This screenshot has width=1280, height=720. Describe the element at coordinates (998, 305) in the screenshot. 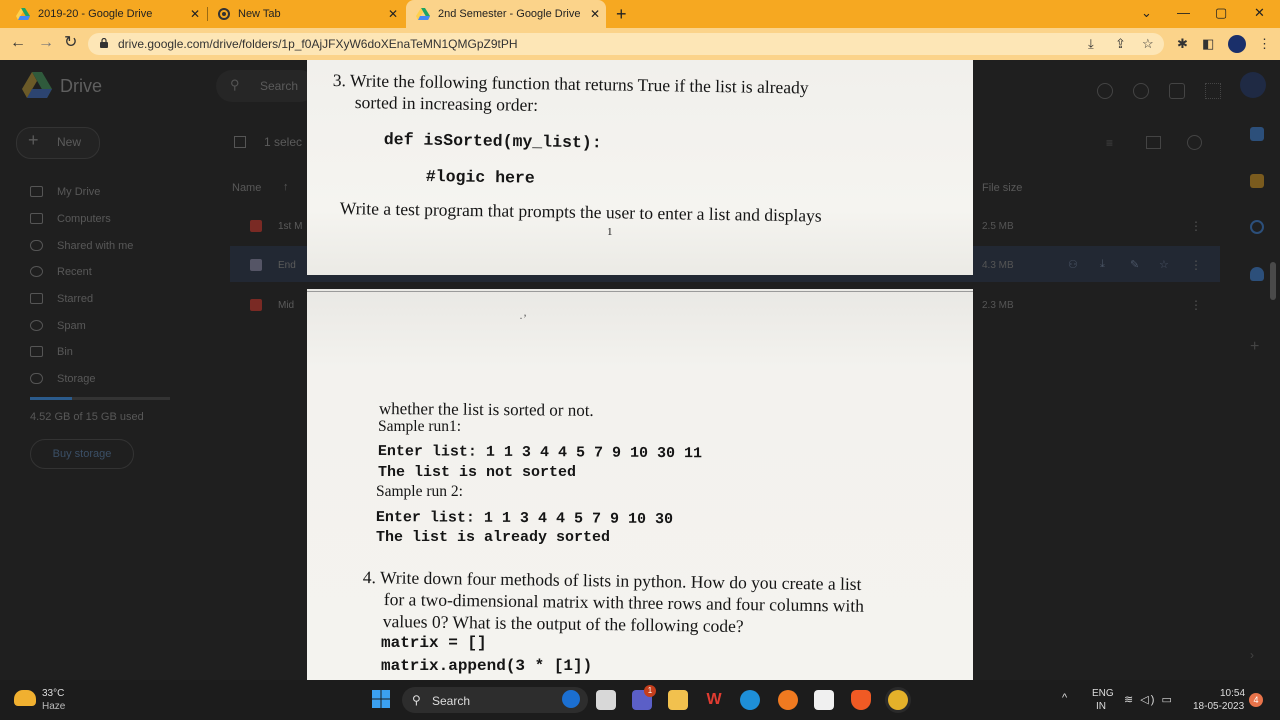

I see `file-size: 2.3 MB` at that location.